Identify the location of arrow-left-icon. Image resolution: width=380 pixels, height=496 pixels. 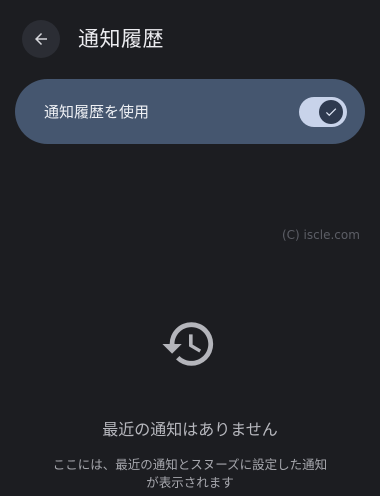
(41, 39).